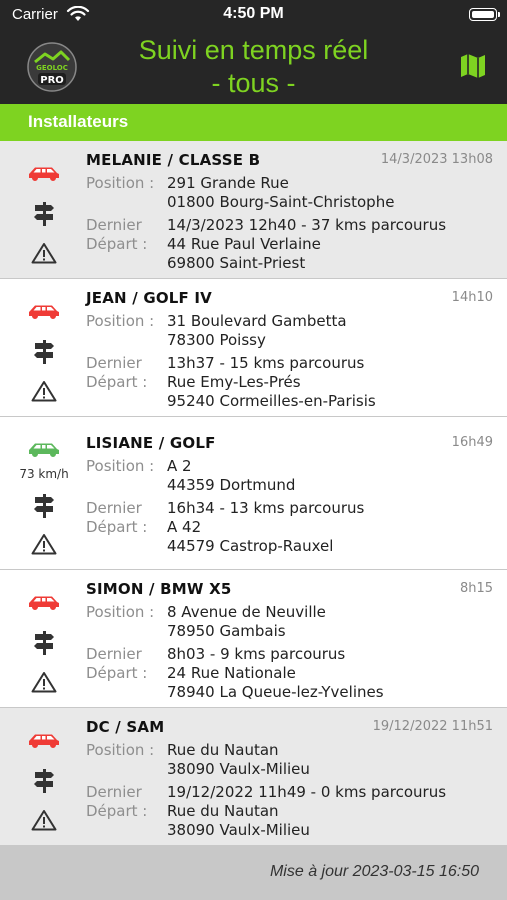 The width and height of the screenshot is (507, 900). What do you see at coordinates (179, 466) in the screenshot?
I see `position-line1: A 2` at bounding box center [179, 466].